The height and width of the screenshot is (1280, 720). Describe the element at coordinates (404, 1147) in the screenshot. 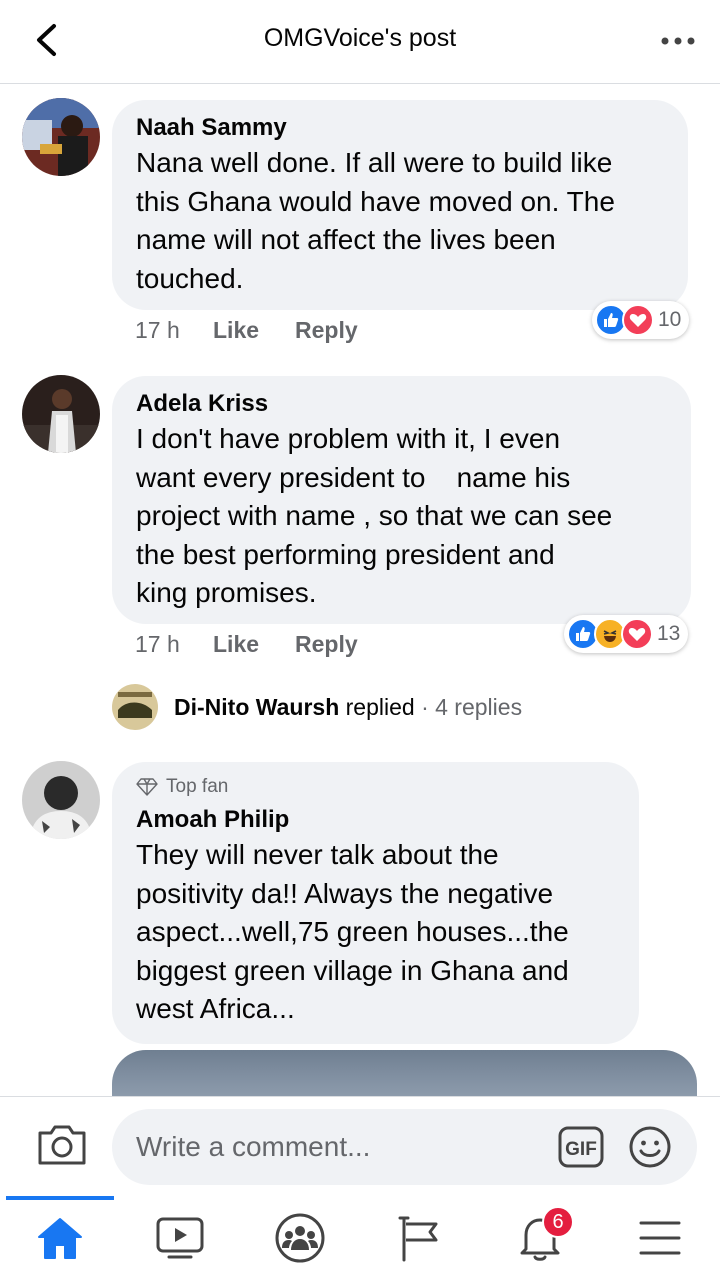

I see `comment-input: Write a comment... GIF` at that location.